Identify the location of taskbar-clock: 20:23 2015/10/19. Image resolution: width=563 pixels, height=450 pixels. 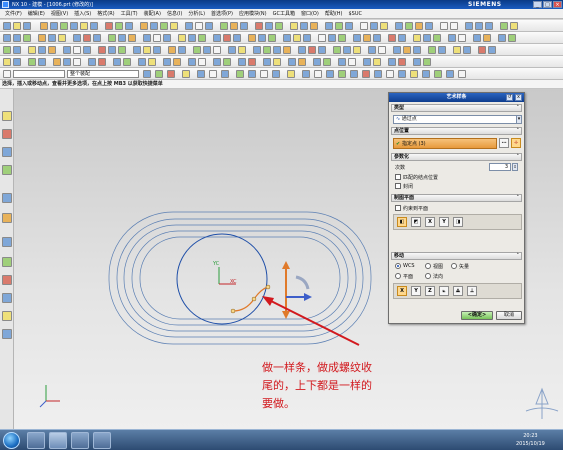
(530, 440).